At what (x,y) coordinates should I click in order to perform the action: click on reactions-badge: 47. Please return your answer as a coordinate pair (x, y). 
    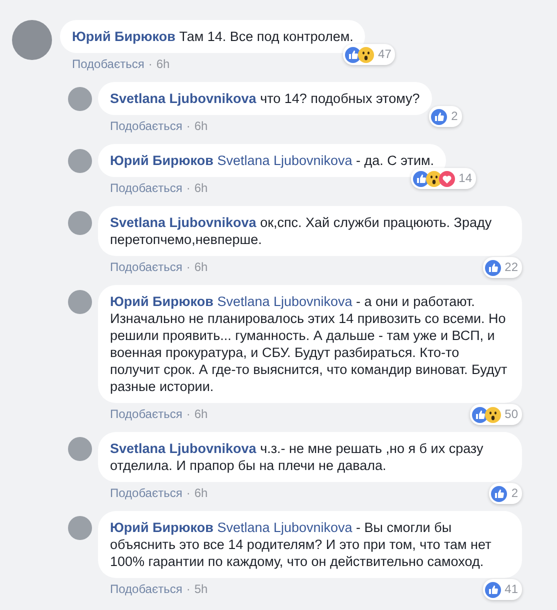
    Looking at the image, I should click on (369, 54).